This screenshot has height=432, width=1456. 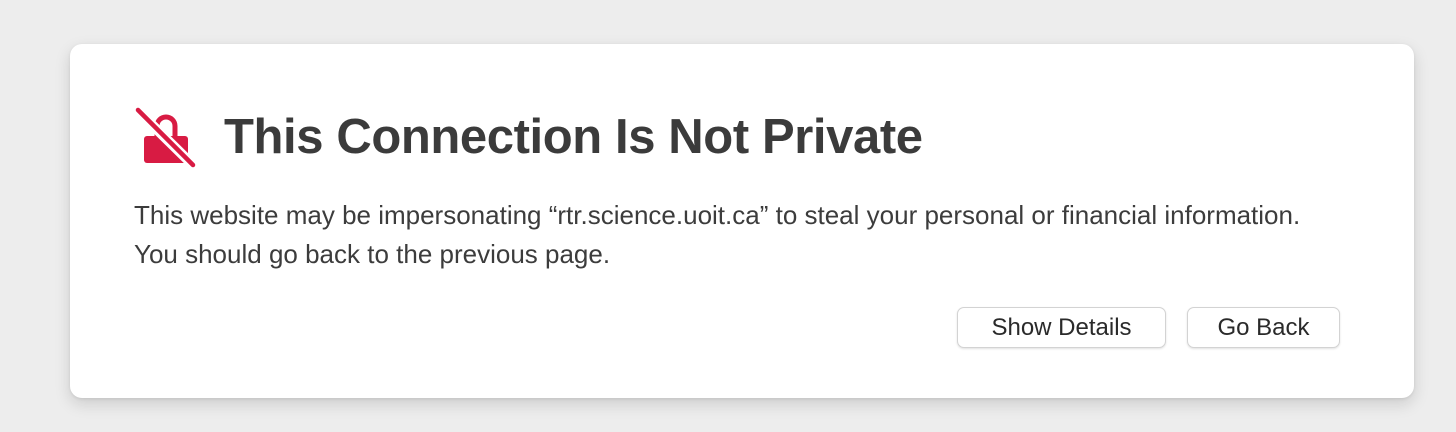 I want to click on dialog-buttons: Show Details Go Back, so click(x=1148, y=327).